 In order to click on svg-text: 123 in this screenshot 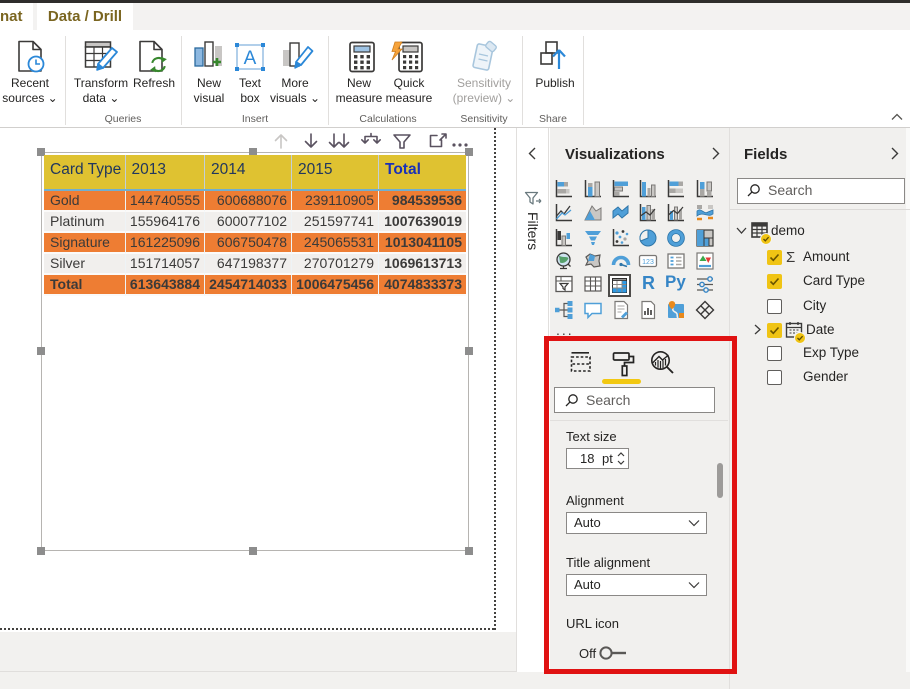, I will do `click(648, 262)`.